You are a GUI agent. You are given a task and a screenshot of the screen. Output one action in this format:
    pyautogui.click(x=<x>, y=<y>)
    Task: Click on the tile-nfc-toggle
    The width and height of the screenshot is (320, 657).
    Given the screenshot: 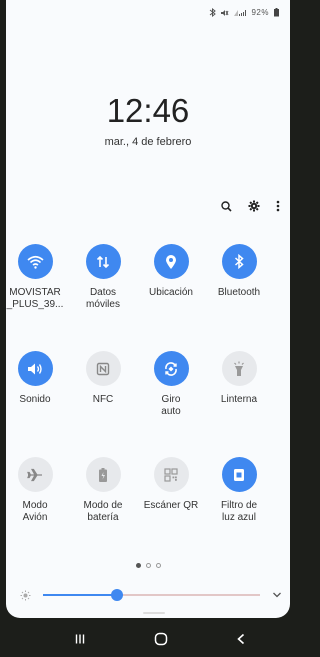 What is the action you would take?
    pyautogui.click(x=103, y=368)
    